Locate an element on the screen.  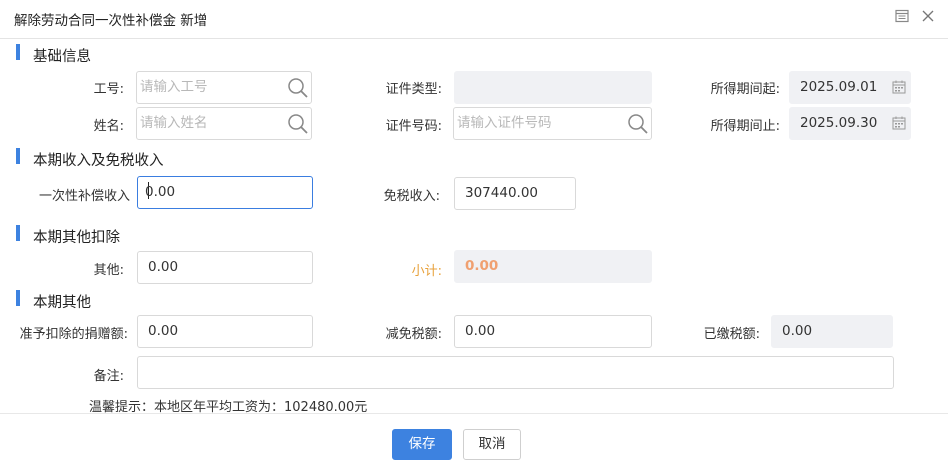
section-title-basic: 基础信息 is located at coordinates (62, 57).